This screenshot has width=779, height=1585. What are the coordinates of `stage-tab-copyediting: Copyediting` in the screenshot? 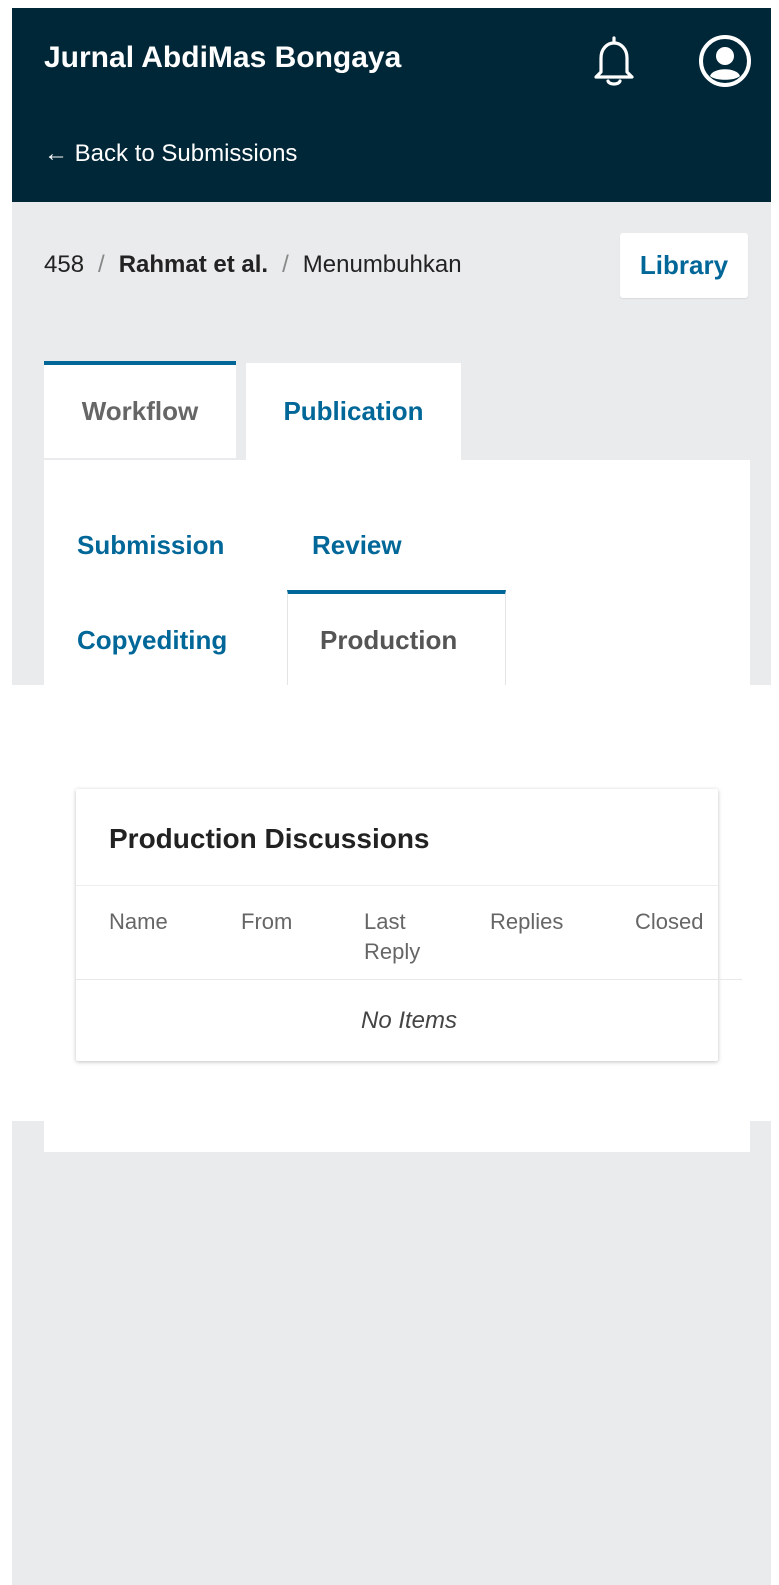 It's located at (152, 640).